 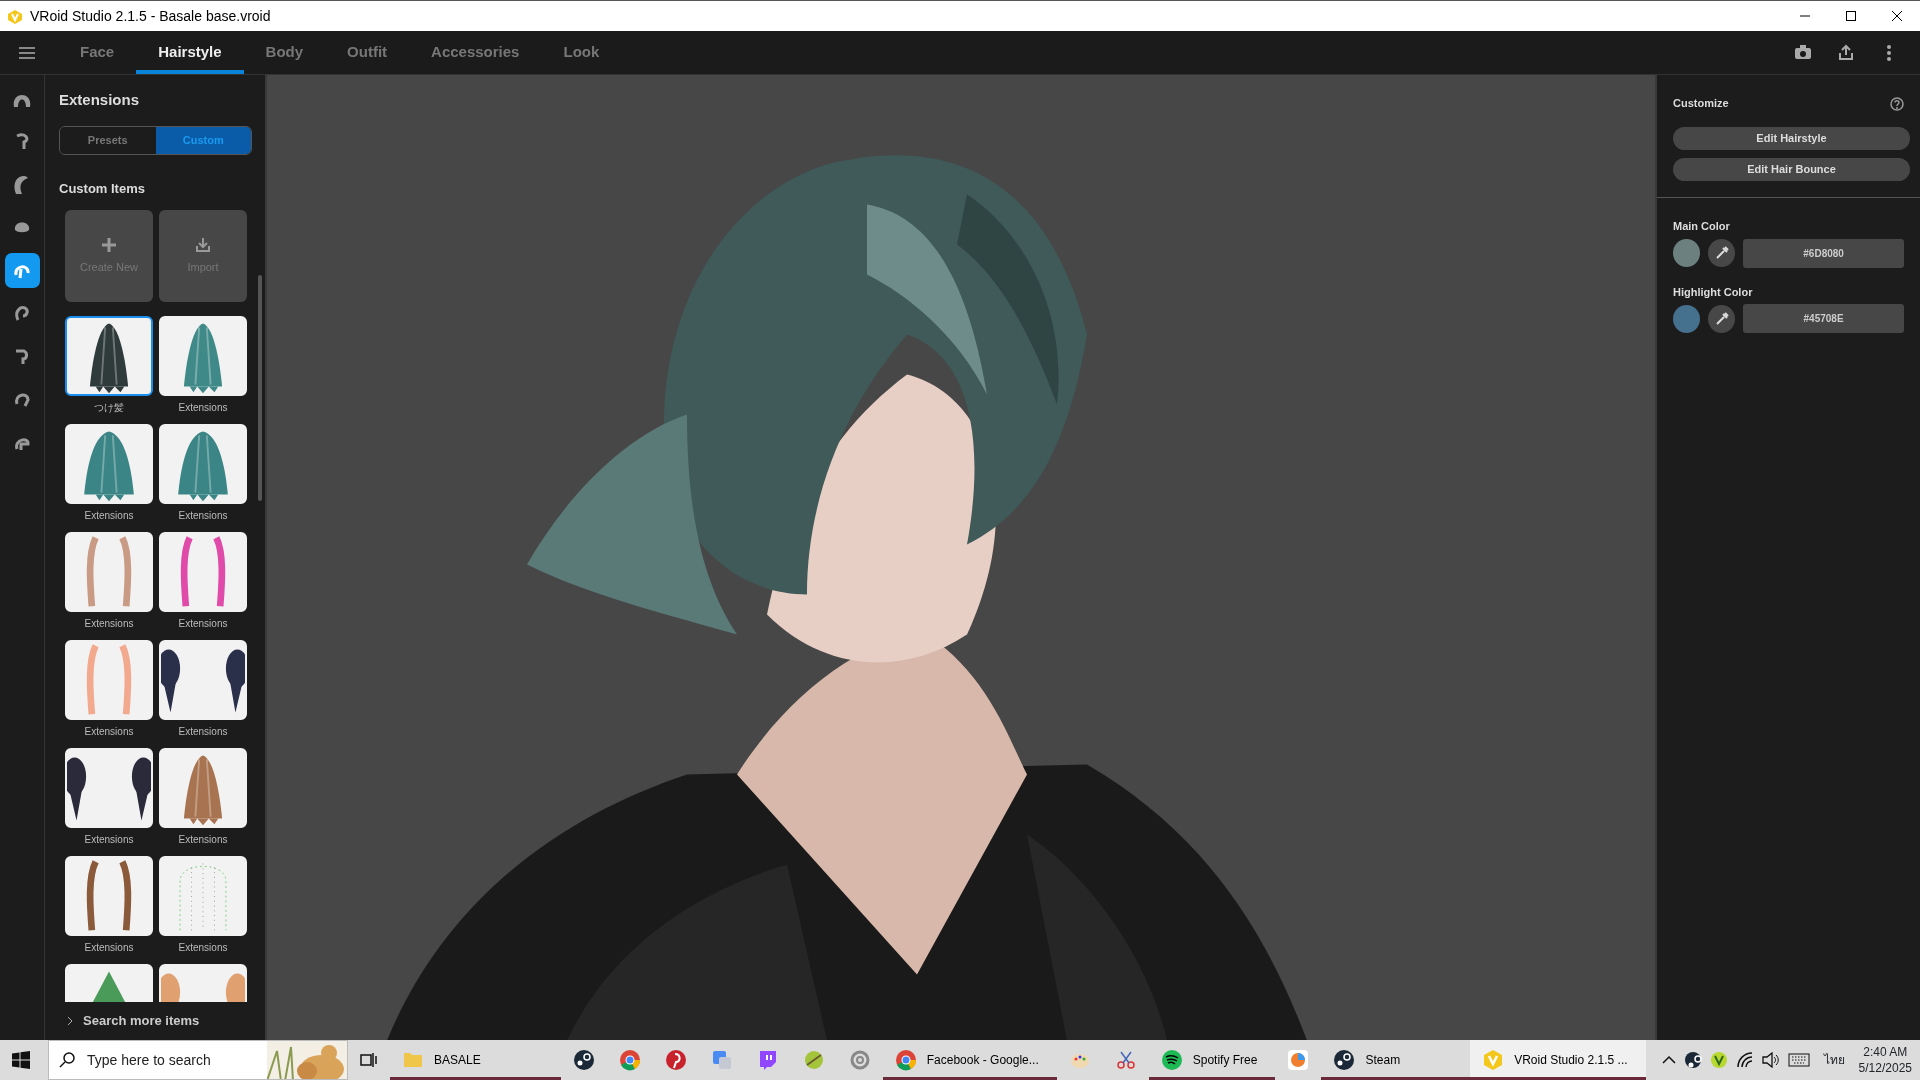 What do you see at coordinates (27, 52) in the screenshot?
I see `menu-icon` at bounding box center [27, 52].